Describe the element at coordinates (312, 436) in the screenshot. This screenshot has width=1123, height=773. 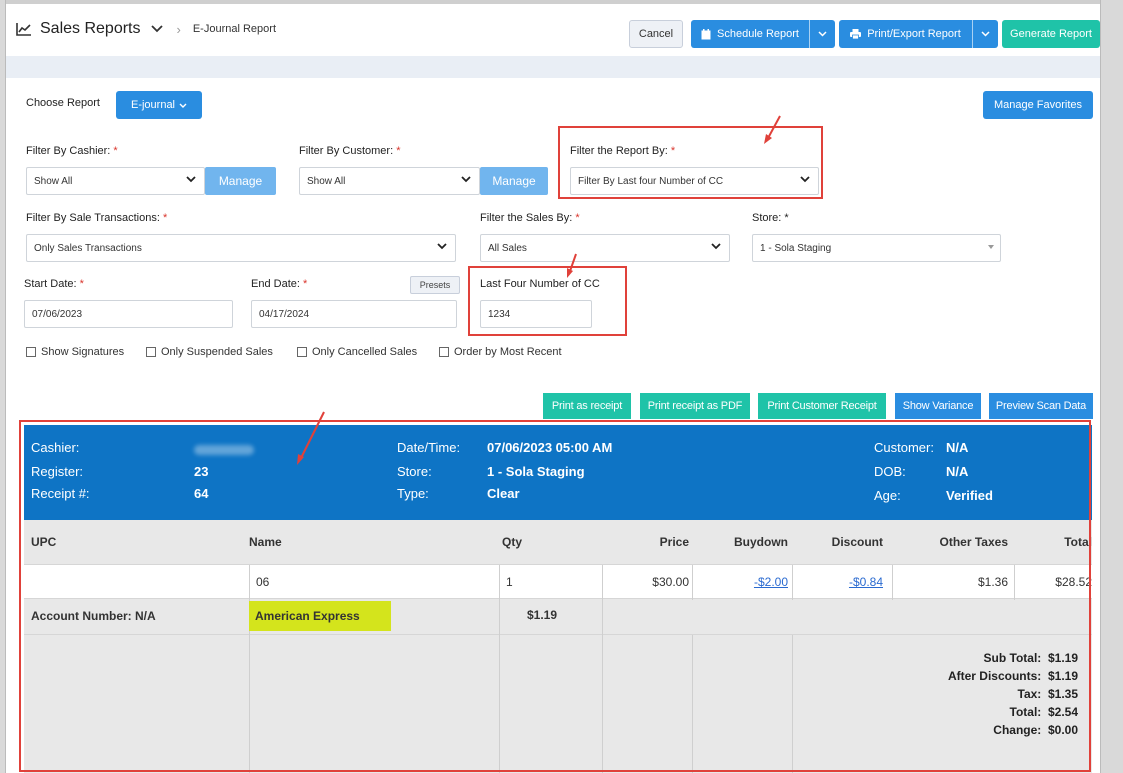
I see `annotation-arrow` at that location.